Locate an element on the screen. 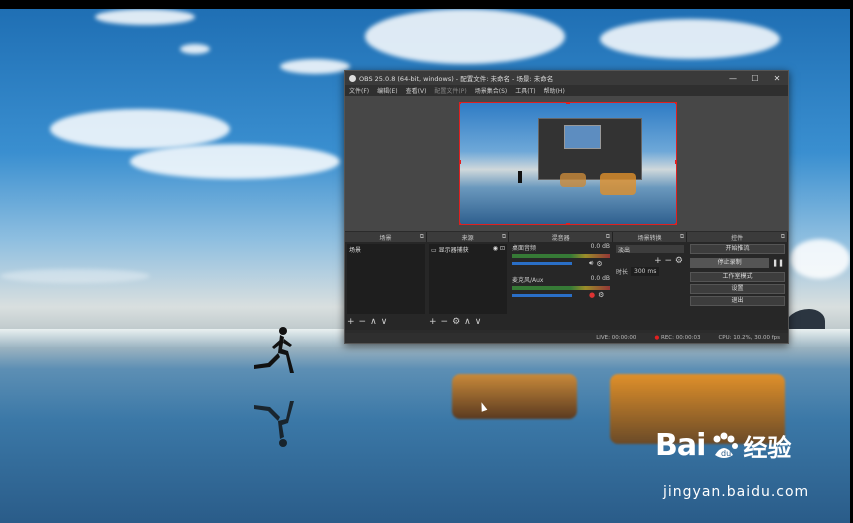 Image resolution: width=853 pixels, height=523 pixels. menu-tools: 工具(T) is located at coordinates (525, 90).